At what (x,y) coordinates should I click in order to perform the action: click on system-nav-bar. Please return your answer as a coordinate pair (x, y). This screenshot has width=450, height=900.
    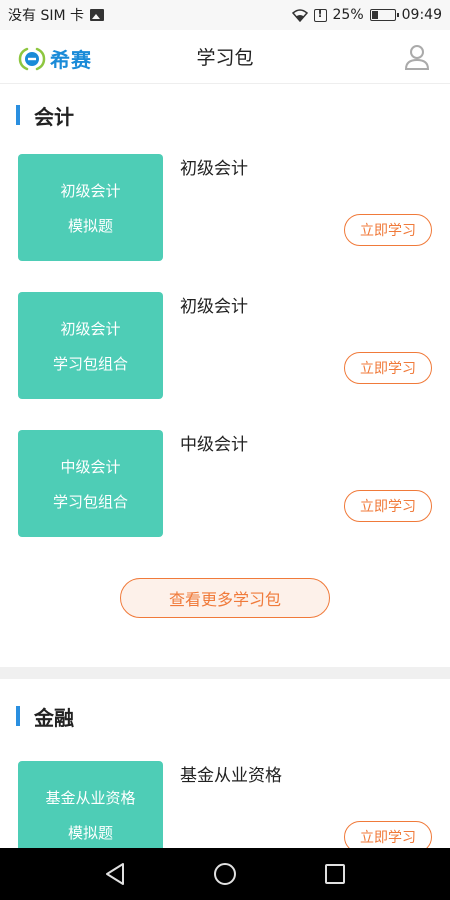
    Looking at the image, I should click on (225, 874).